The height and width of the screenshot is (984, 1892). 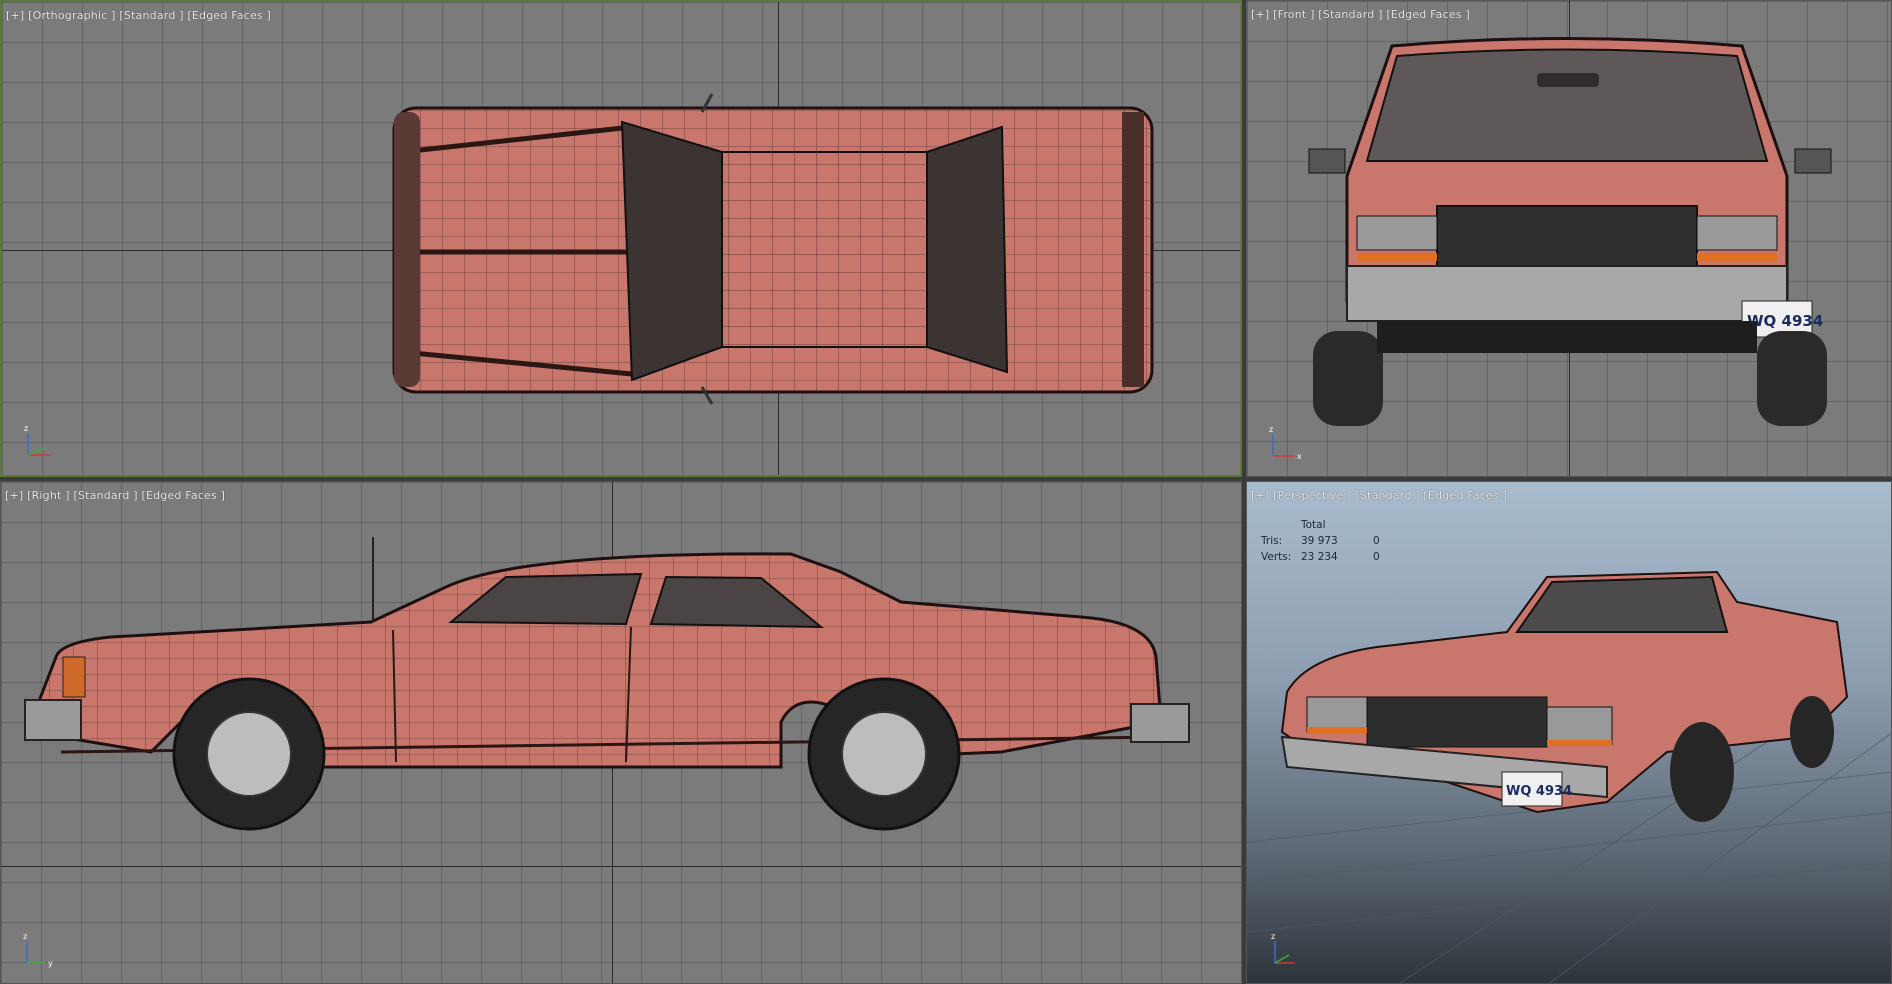 What do you see at coordinates (1785, 321) in the screenshot?
I see `license-plate-front: WQ 4934` at bounding box center [1785, 321].